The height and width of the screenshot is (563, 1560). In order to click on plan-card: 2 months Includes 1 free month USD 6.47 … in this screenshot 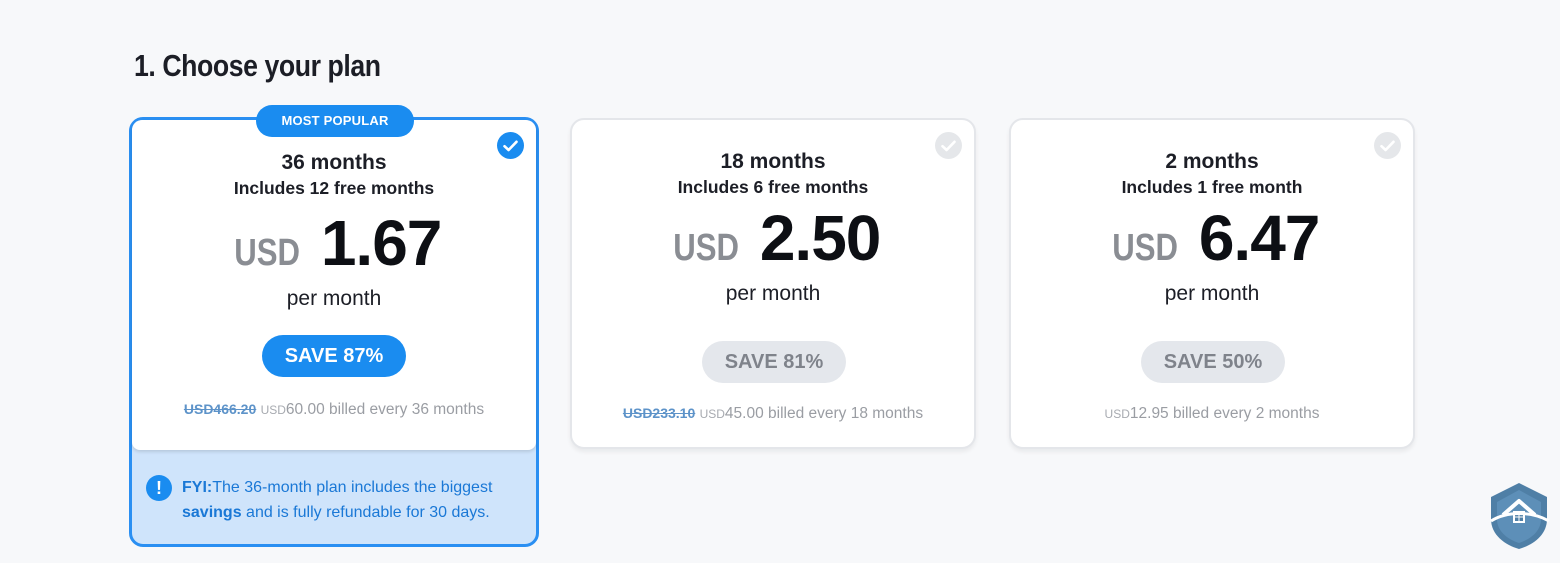, I will do `click(1212, 283)`.